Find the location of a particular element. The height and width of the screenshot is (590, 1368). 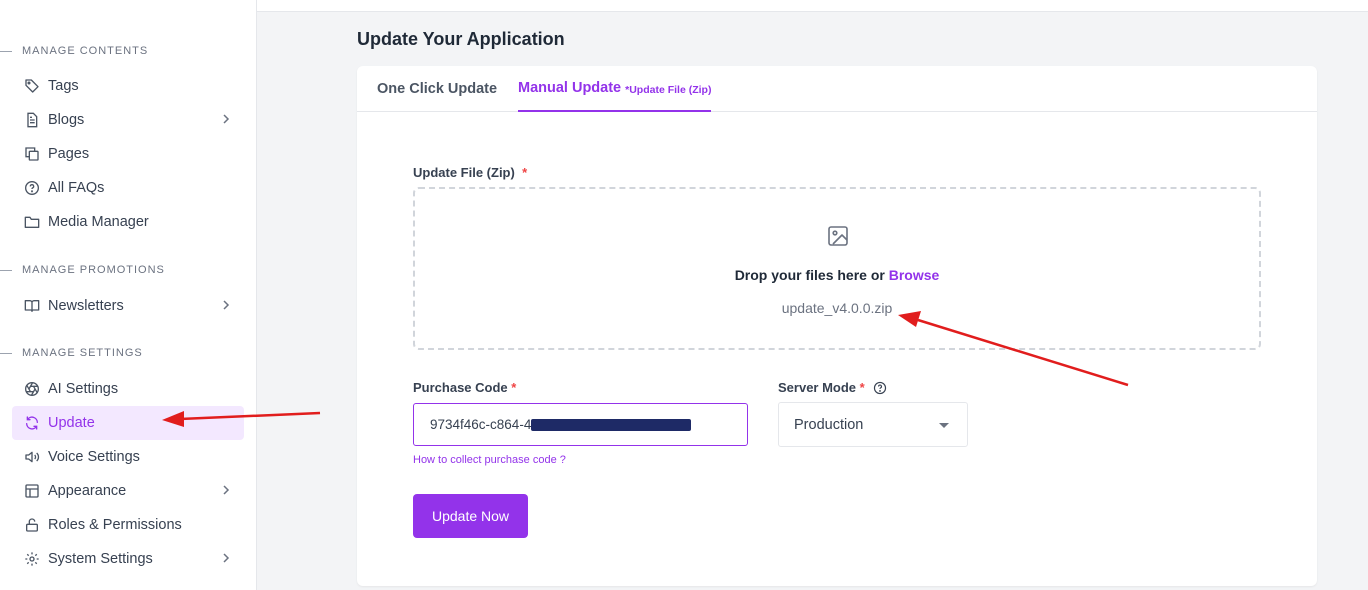

sidebar-item-label: System Settings is located at coordinates (100, 559).